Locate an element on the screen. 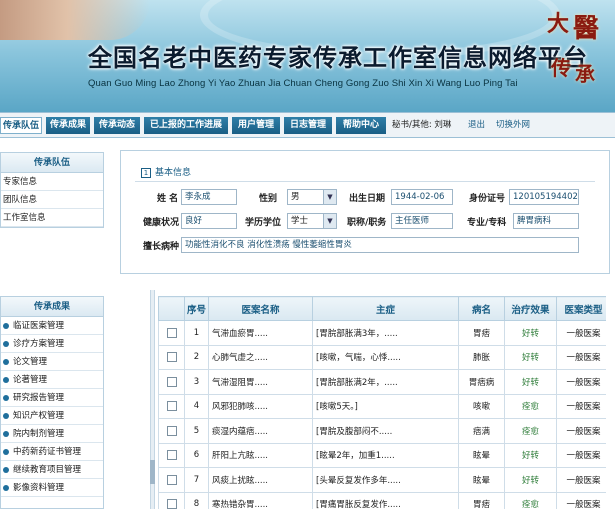 Image resolution: width=615 pixels, height=509 pixels. id-number-field: 120105194402060 is located at coordinates (544, 197).